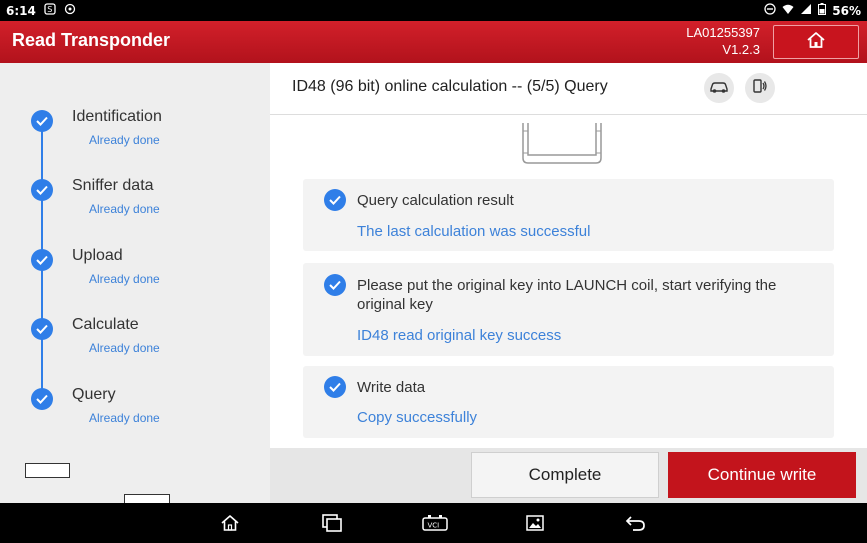  What do you see at coordinates (535, 523) in the screenshot?
I see `screenshot-icon` at bounding box center [535, 523].